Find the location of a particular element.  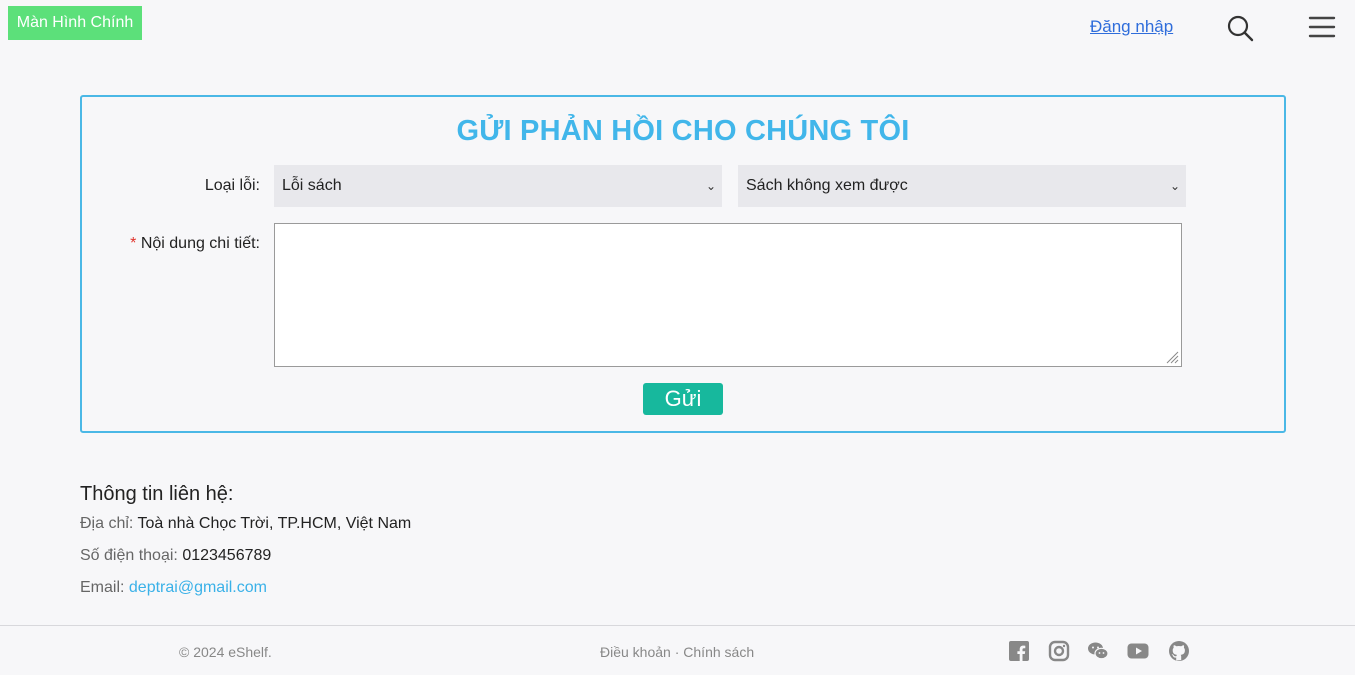

error-subcategory-value: Sách không xem được is located at coordinates (827, 185).